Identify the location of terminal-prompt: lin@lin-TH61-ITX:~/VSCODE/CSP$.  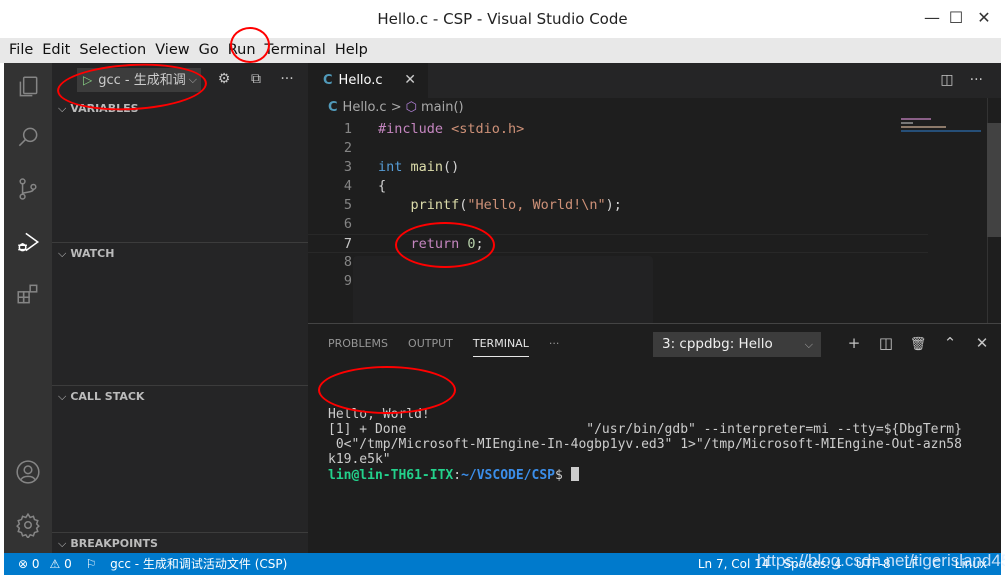
(658, 475).